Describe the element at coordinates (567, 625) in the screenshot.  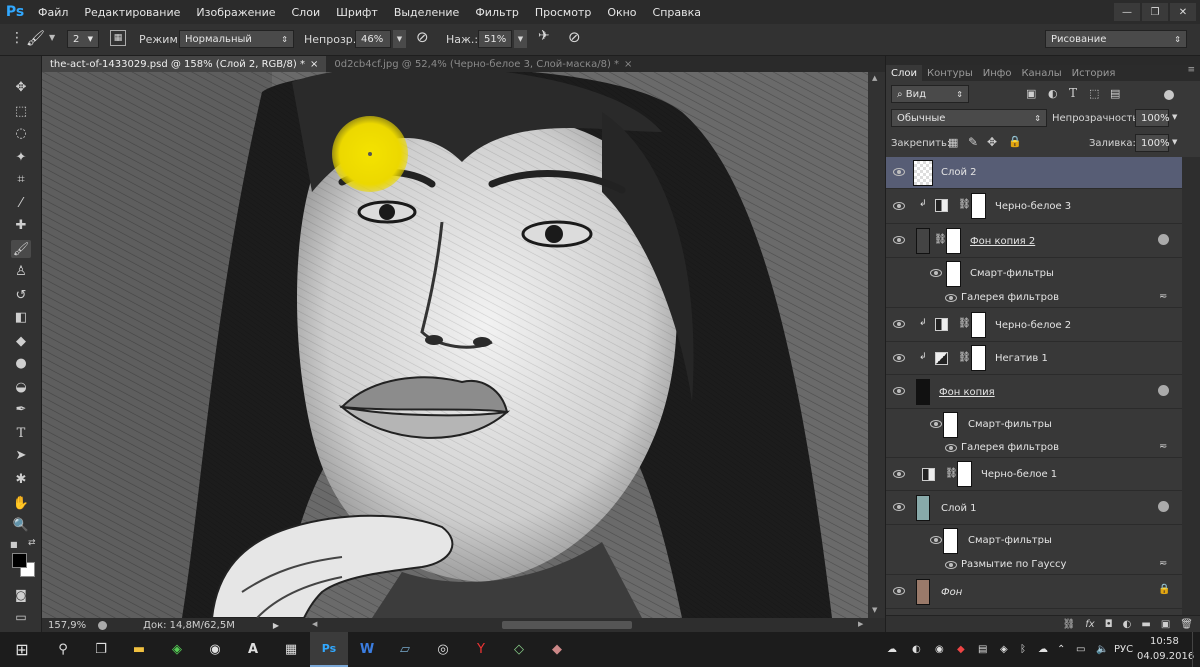
I see `horizontal-scrollbar-thumb` at that location.